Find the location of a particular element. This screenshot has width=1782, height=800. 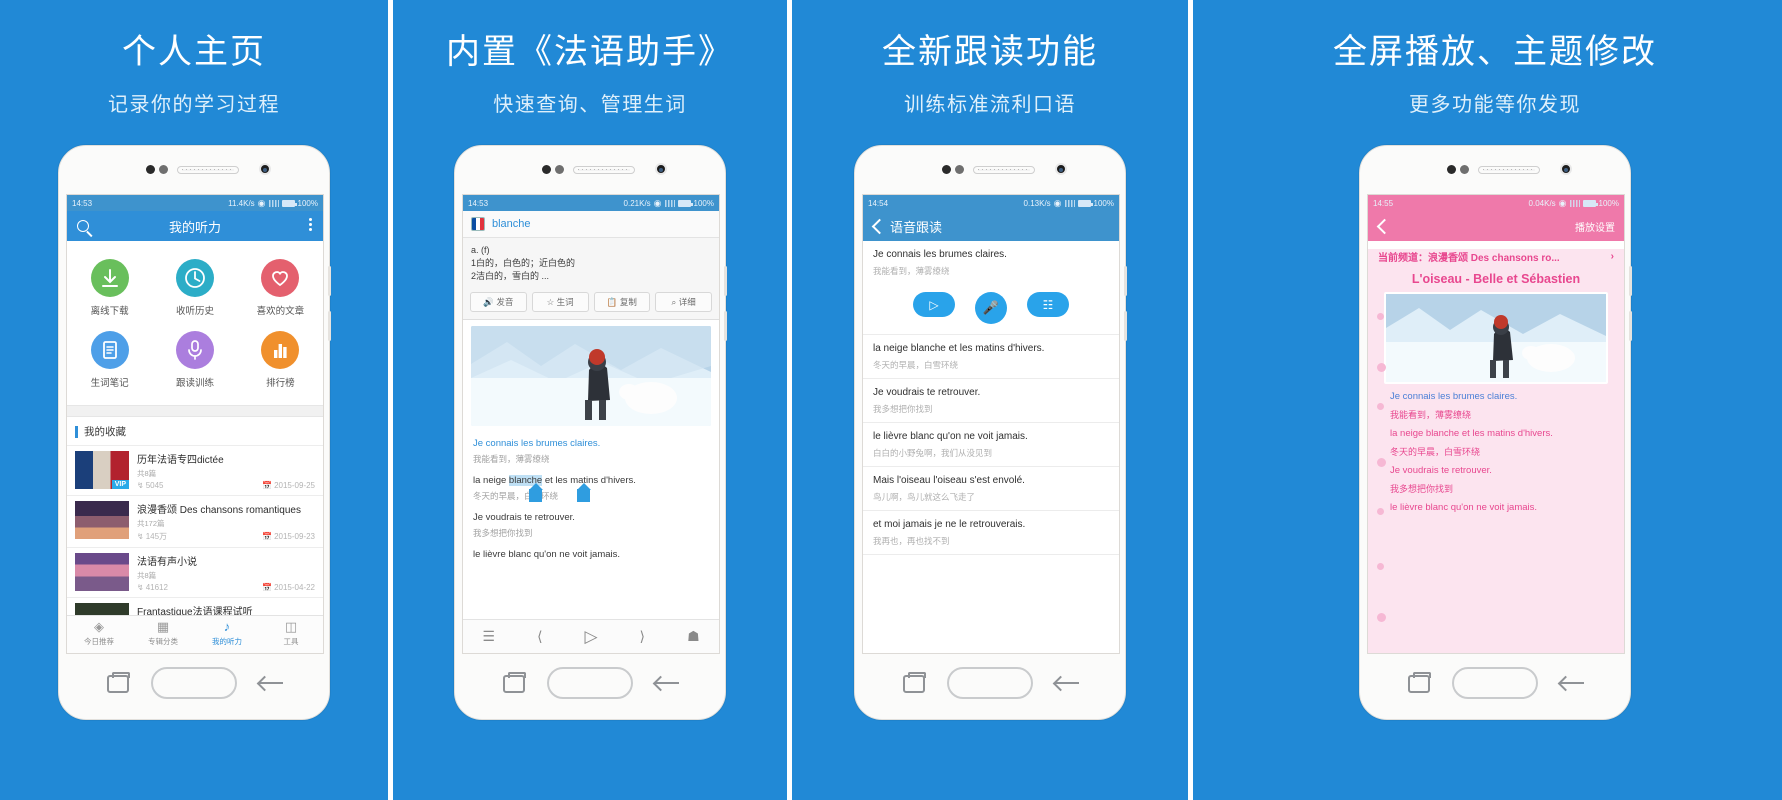

app-bar-3: 语音跟读 is located at coordinates (991, 226).